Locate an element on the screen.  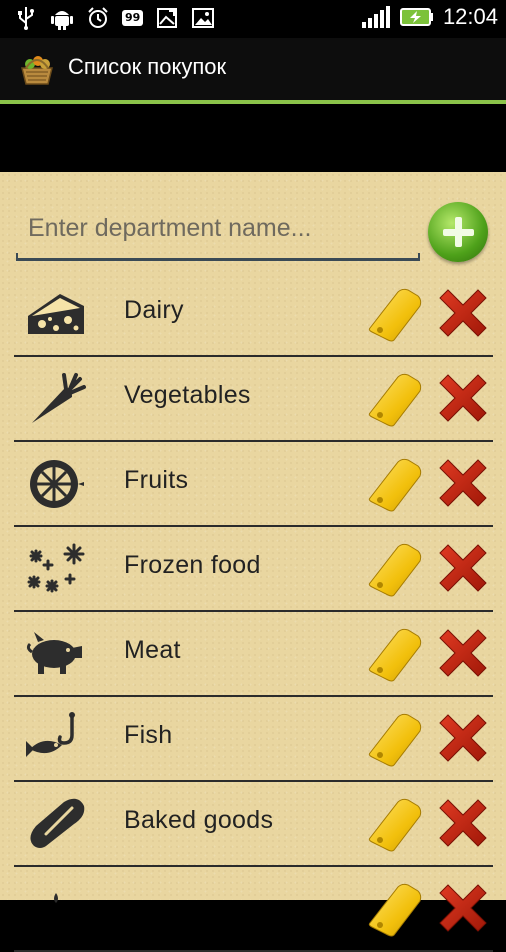
department-name-input is located at coordinates (218, 228).